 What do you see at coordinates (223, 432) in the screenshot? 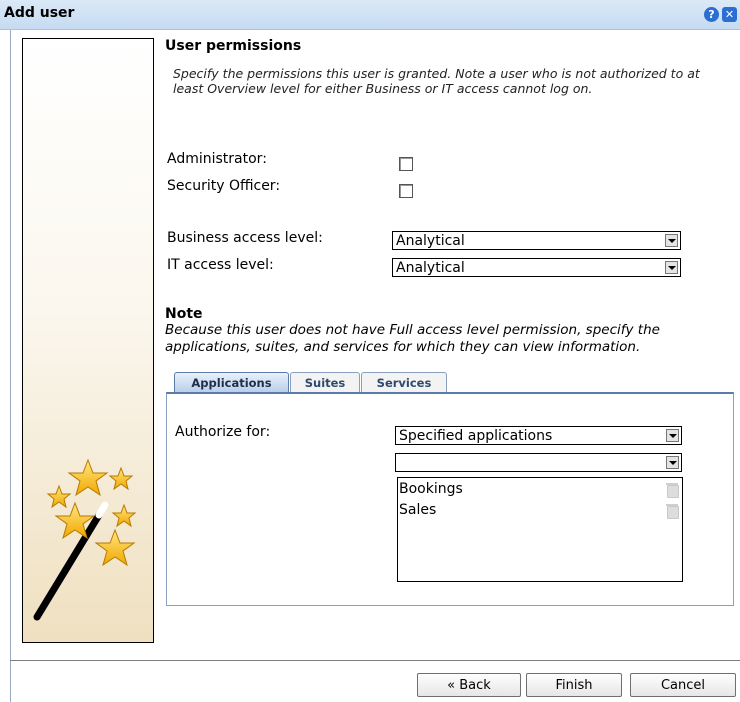
I see `authorize-for-label: Authorize for:` at bounding box center [223, 432].